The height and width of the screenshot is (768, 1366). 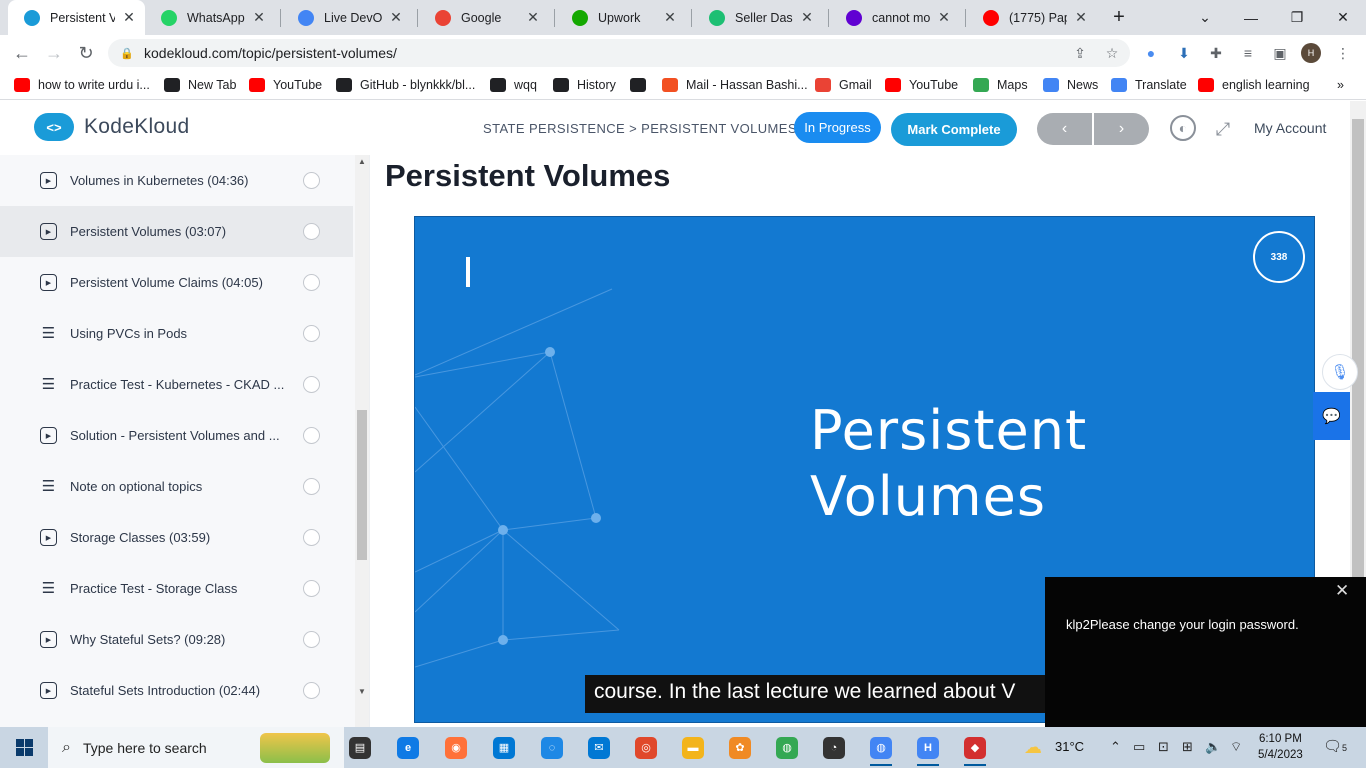 I want to click on devices-icon: ⊞, so click(x=1187, y=747).